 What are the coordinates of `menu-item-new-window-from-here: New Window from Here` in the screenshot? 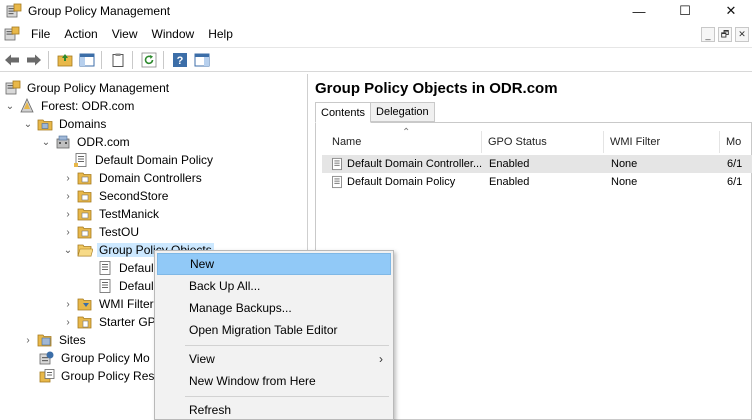 It's located at (274, 381).